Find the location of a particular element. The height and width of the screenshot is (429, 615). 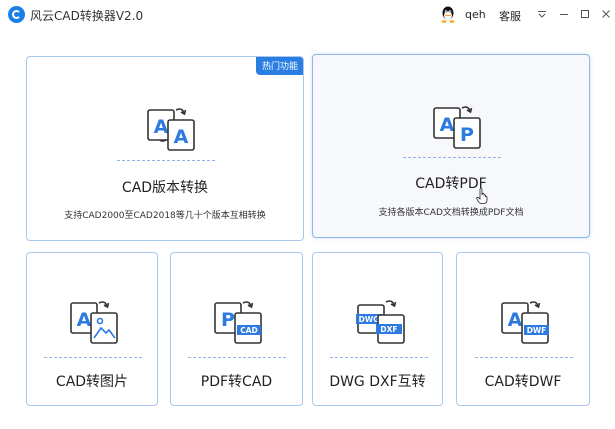

dwg-icon-label: DWG is located at coordinates (369, 319).